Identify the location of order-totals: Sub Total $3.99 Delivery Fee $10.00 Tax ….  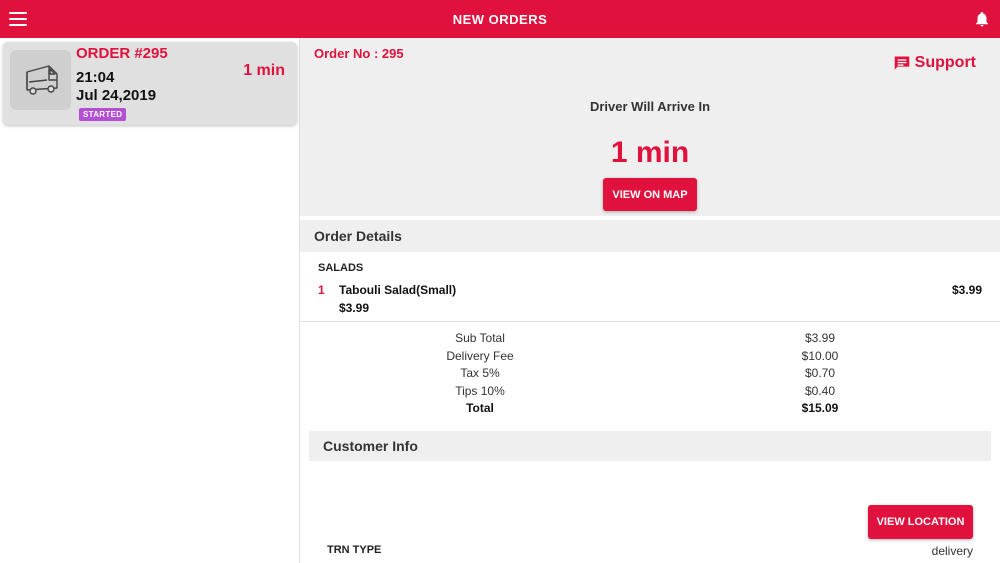
(650, 375).